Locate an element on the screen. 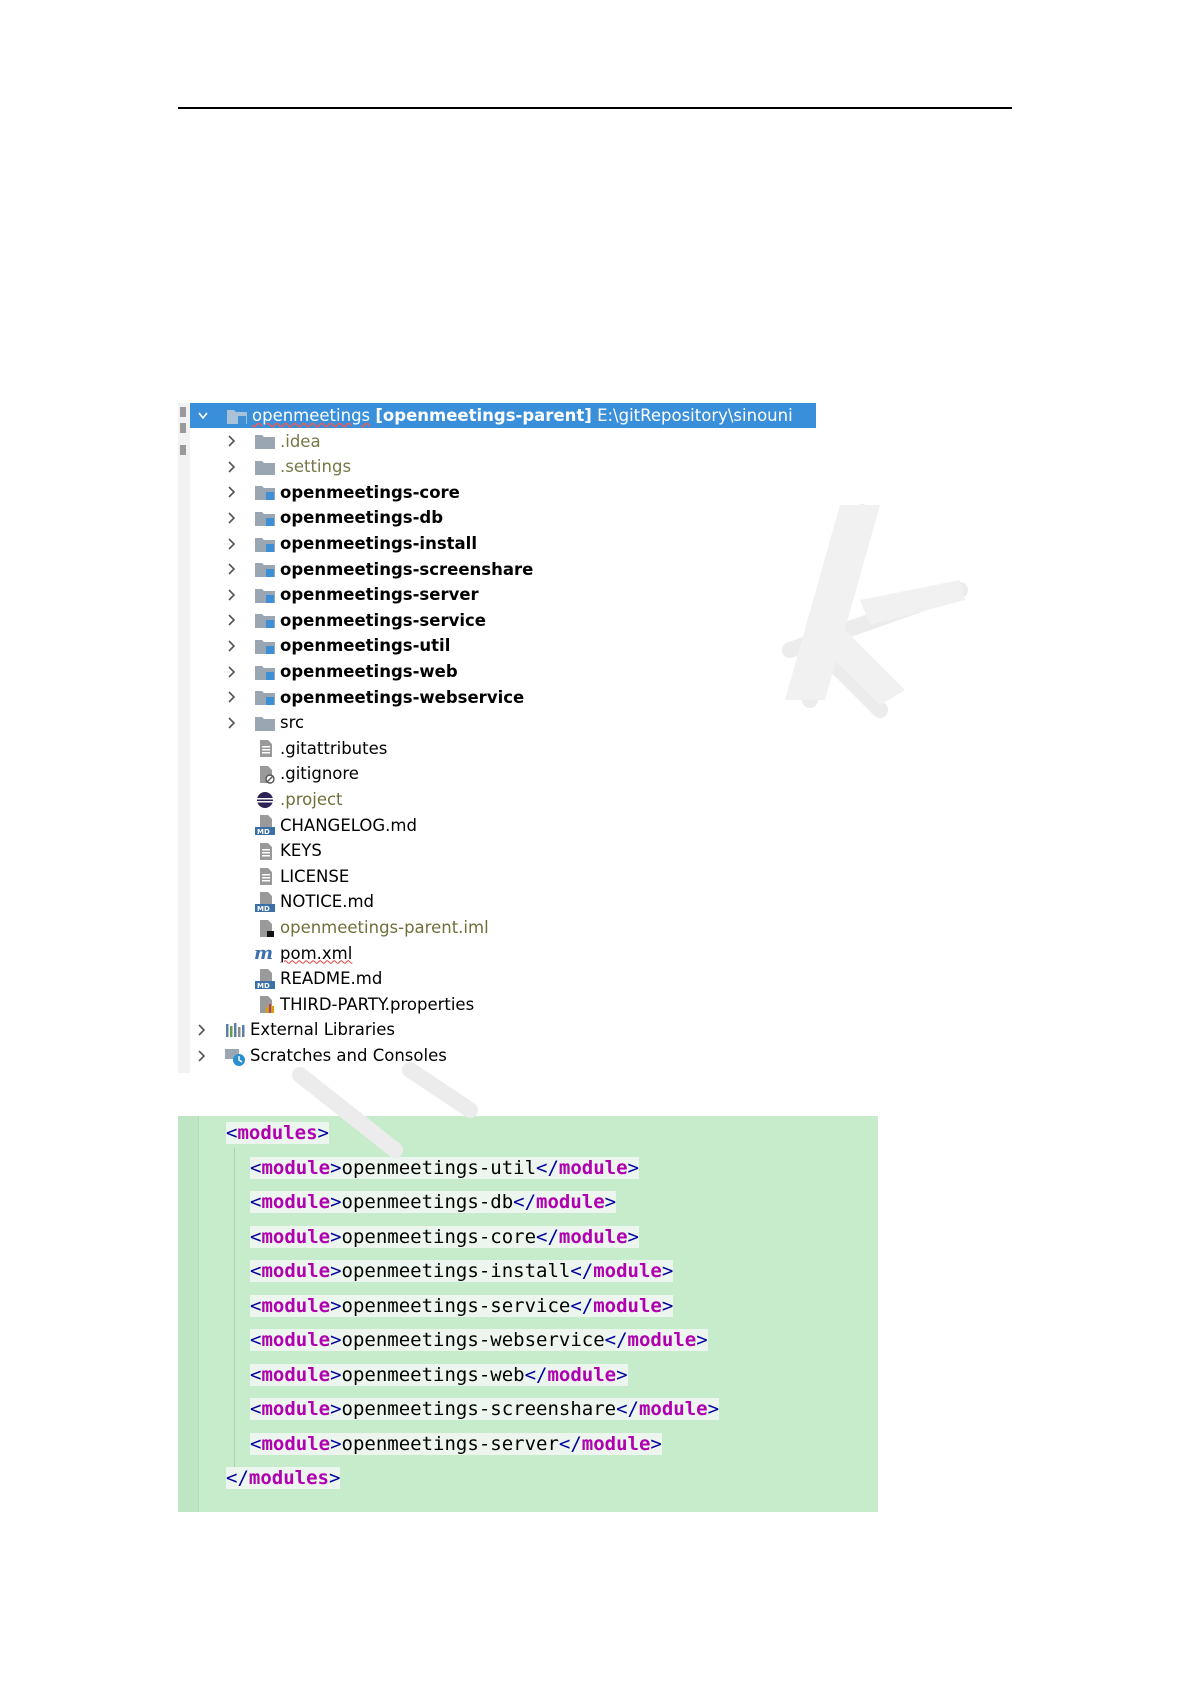 Image resolution: width=1192 pixels, height=1685 pixels. folder-label: .settings is located at coordinates (316, 467).